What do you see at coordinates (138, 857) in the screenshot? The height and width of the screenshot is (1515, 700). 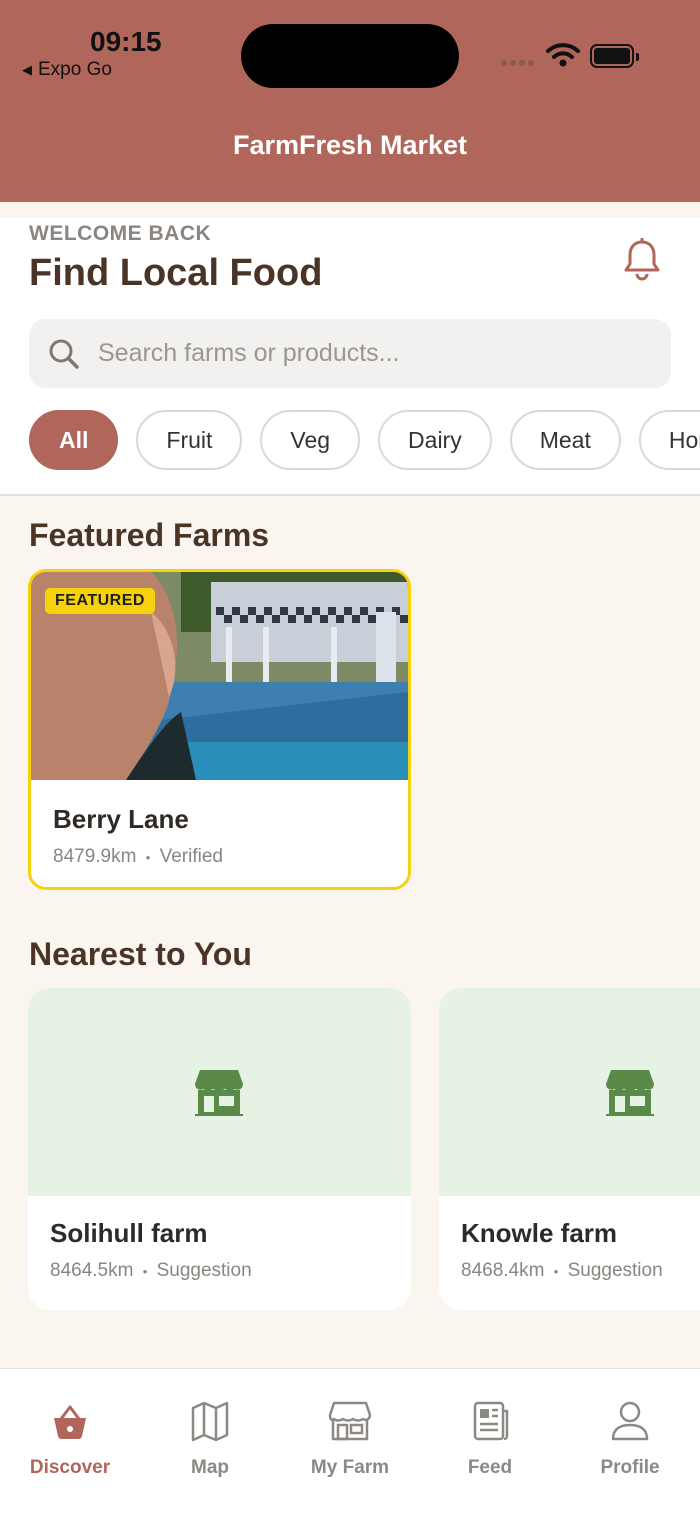 I see `farm-meta: 8479.9km • Verified` at bounding box center [138, 857].